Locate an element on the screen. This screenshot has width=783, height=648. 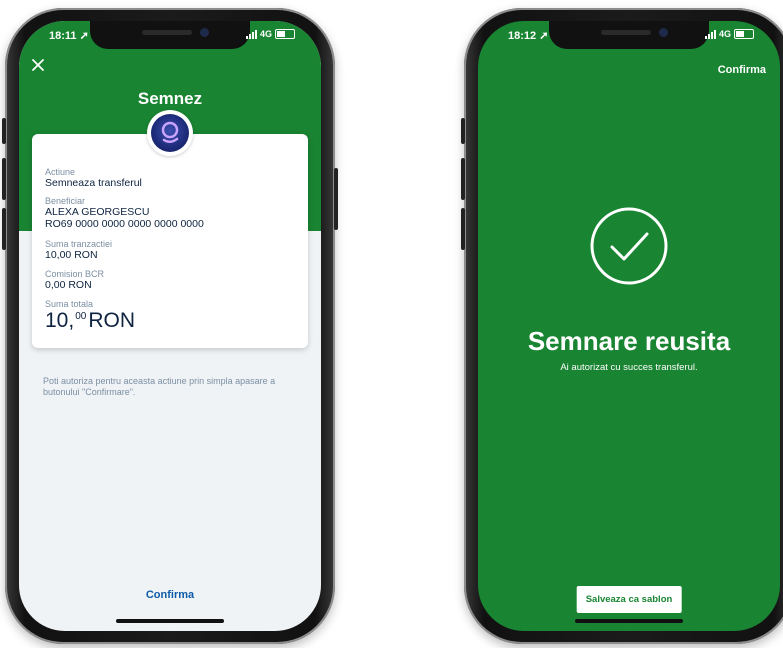
amount-value: 10,00 RON is located at coordinates (71, 255).